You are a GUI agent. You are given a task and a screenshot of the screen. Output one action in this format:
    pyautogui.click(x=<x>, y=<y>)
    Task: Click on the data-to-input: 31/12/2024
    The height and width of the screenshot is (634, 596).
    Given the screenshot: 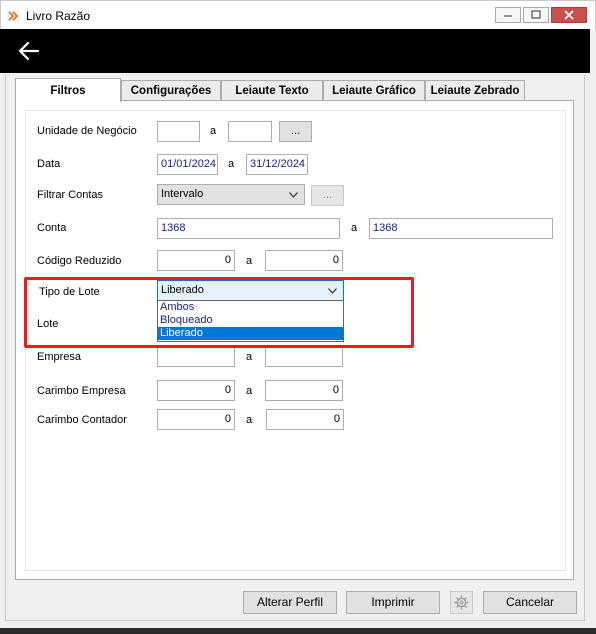 What is the action you would take?
    pyautogui.click(x=277, y=164)
    